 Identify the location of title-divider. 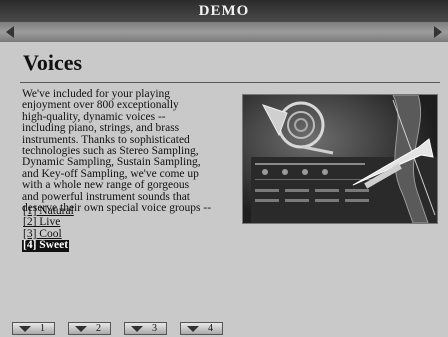
(230, 82).